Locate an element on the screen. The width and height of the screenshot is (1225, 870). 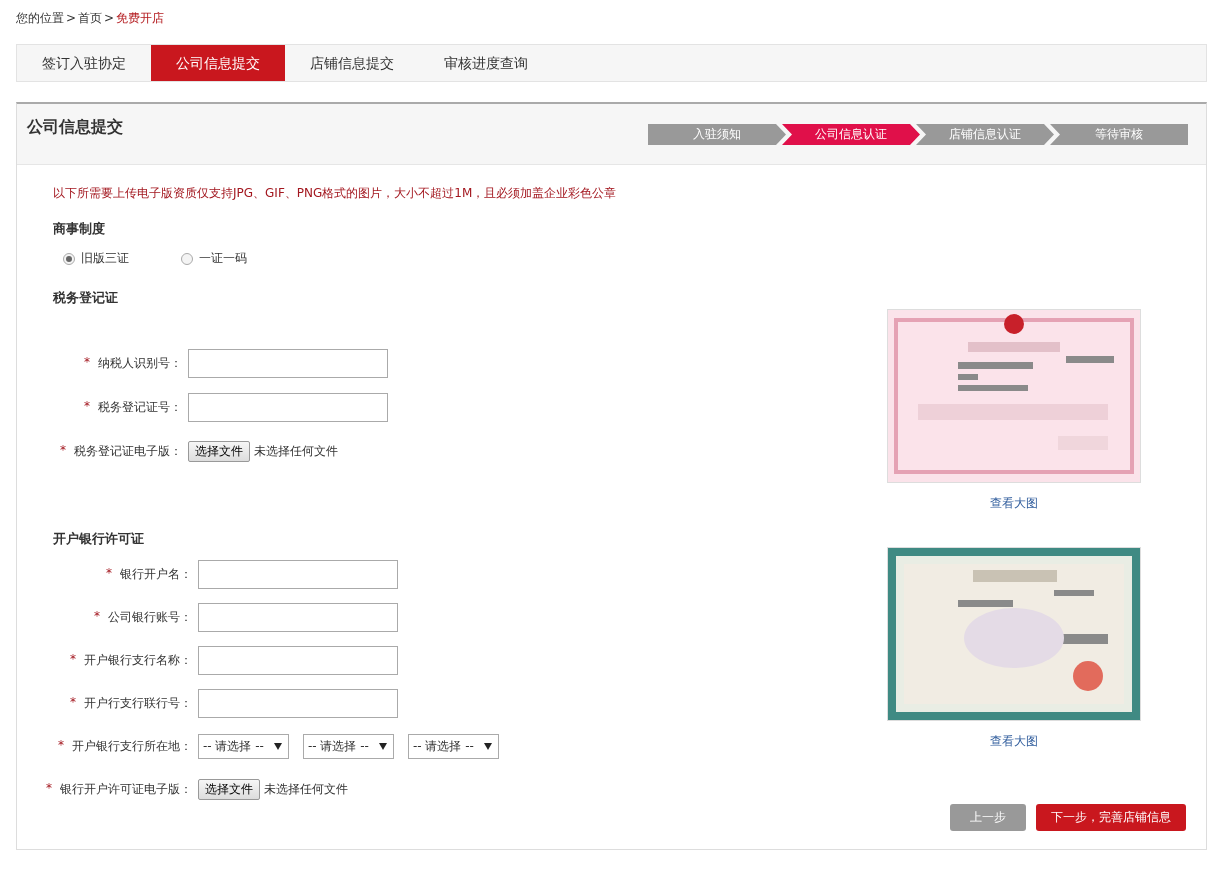
field-label: 银行开户许可证电子版： is located at coordinates (126, 789).